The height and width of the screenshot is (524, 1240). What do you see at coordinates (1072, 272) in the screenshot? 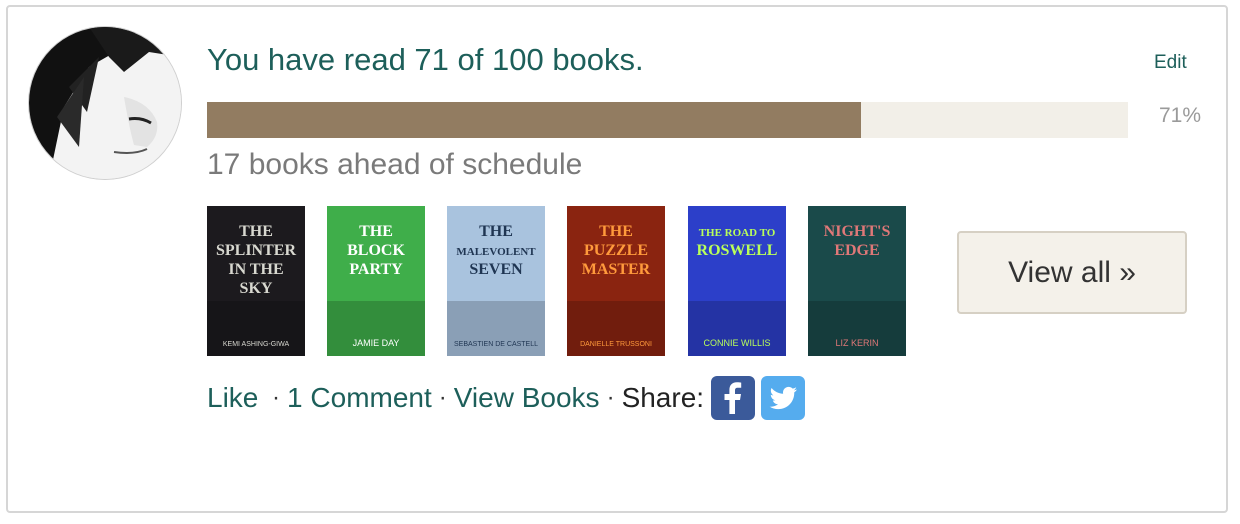
I see `view-all-button: View all »` at bounding box center [1072, 272].